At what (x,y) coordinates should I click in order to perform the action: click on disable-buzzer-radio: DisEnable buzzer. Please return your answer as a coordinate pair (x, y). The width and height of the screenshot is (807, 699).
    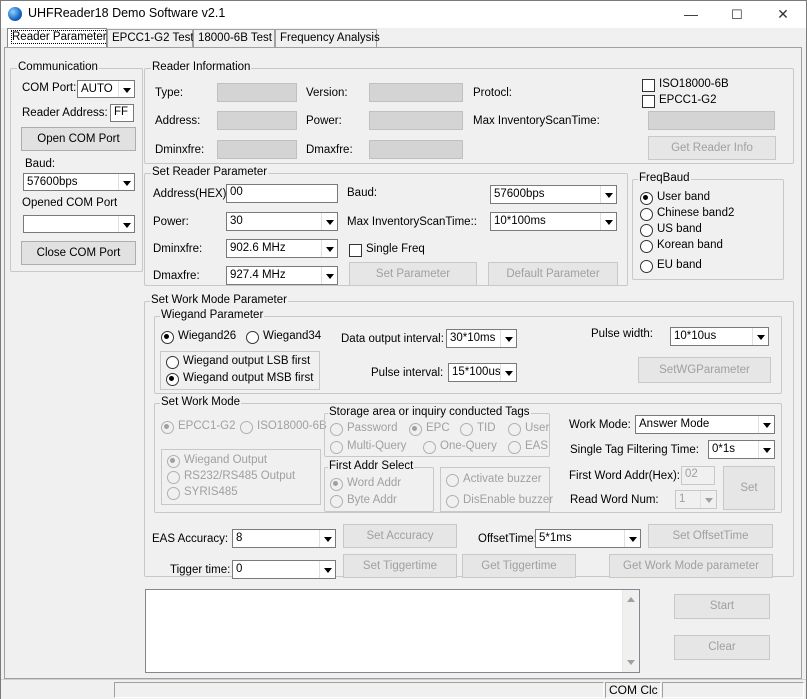
    Looking at the image, I should click on (499, 501).